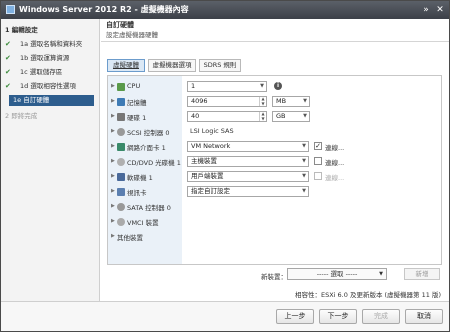 This screenshot has height=332, width=450. I want to click on vm-icon, so click(10, 9).